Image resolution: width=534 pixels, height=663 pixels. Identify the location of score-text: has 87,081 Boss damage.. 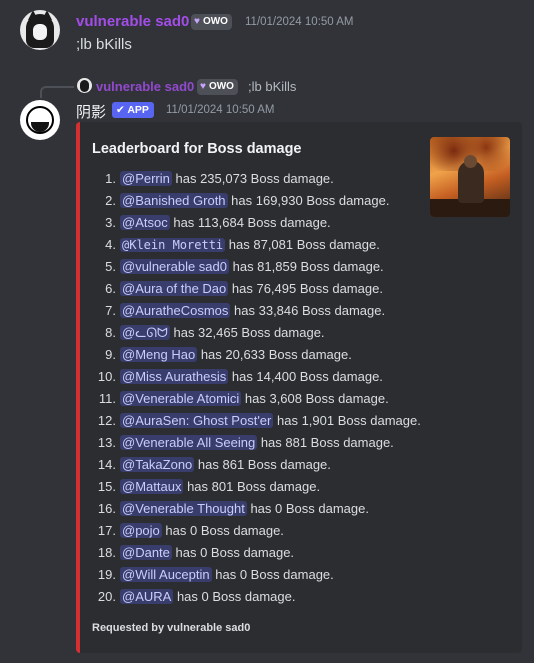
(304, 244).